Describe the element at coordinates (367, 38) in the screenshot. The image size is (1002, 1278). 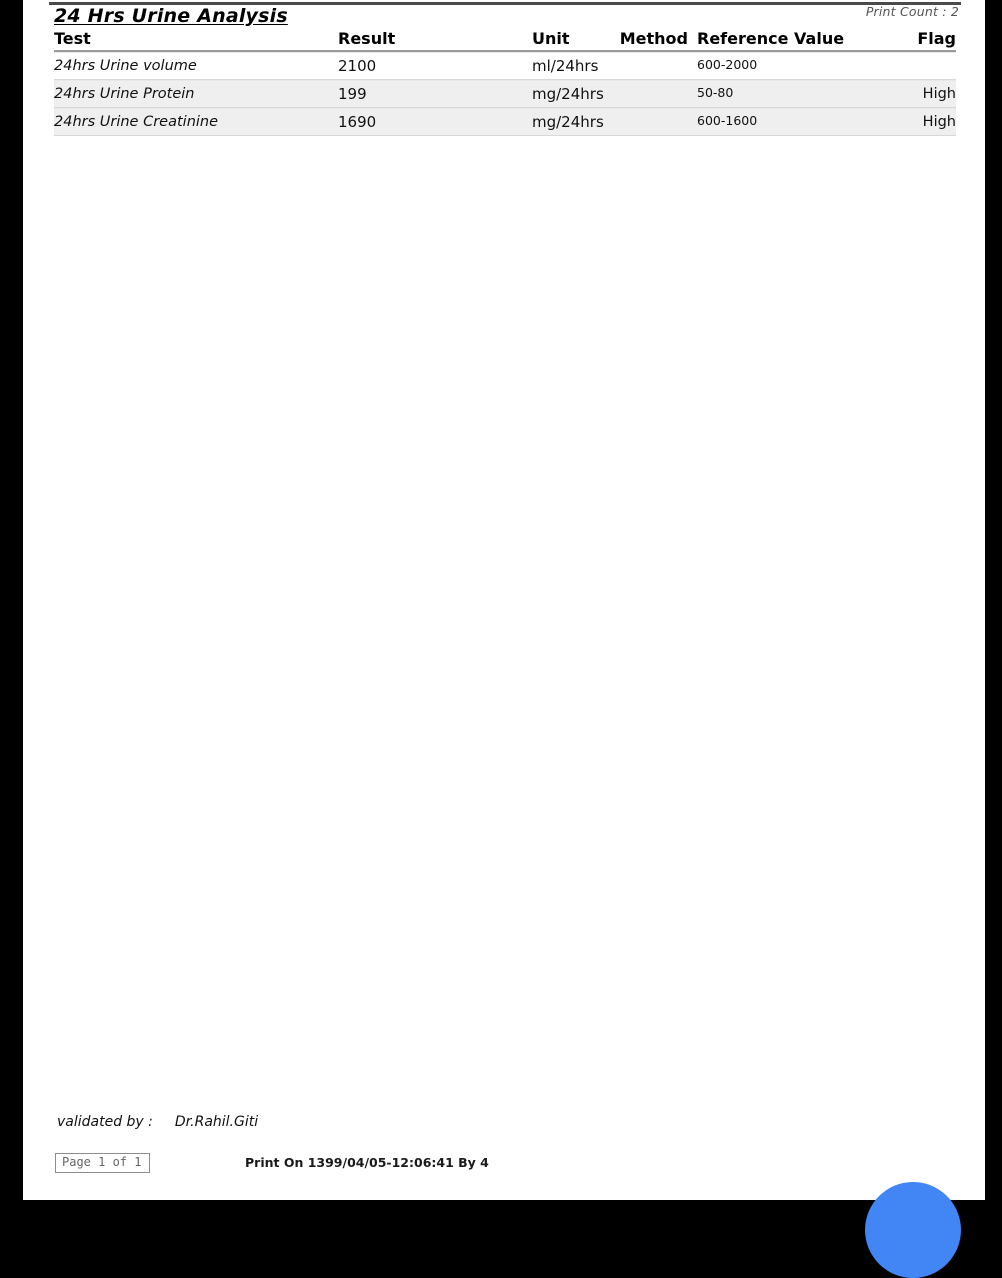
I see `column-header-result: Result` at that location.